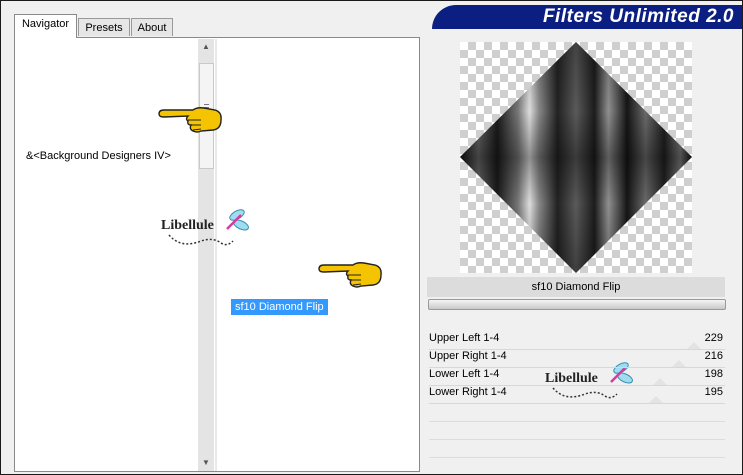 This screenshot has width=743, height=475. I want to click on title-banner: Filters Unlimited 2.0, so click(587, 17).